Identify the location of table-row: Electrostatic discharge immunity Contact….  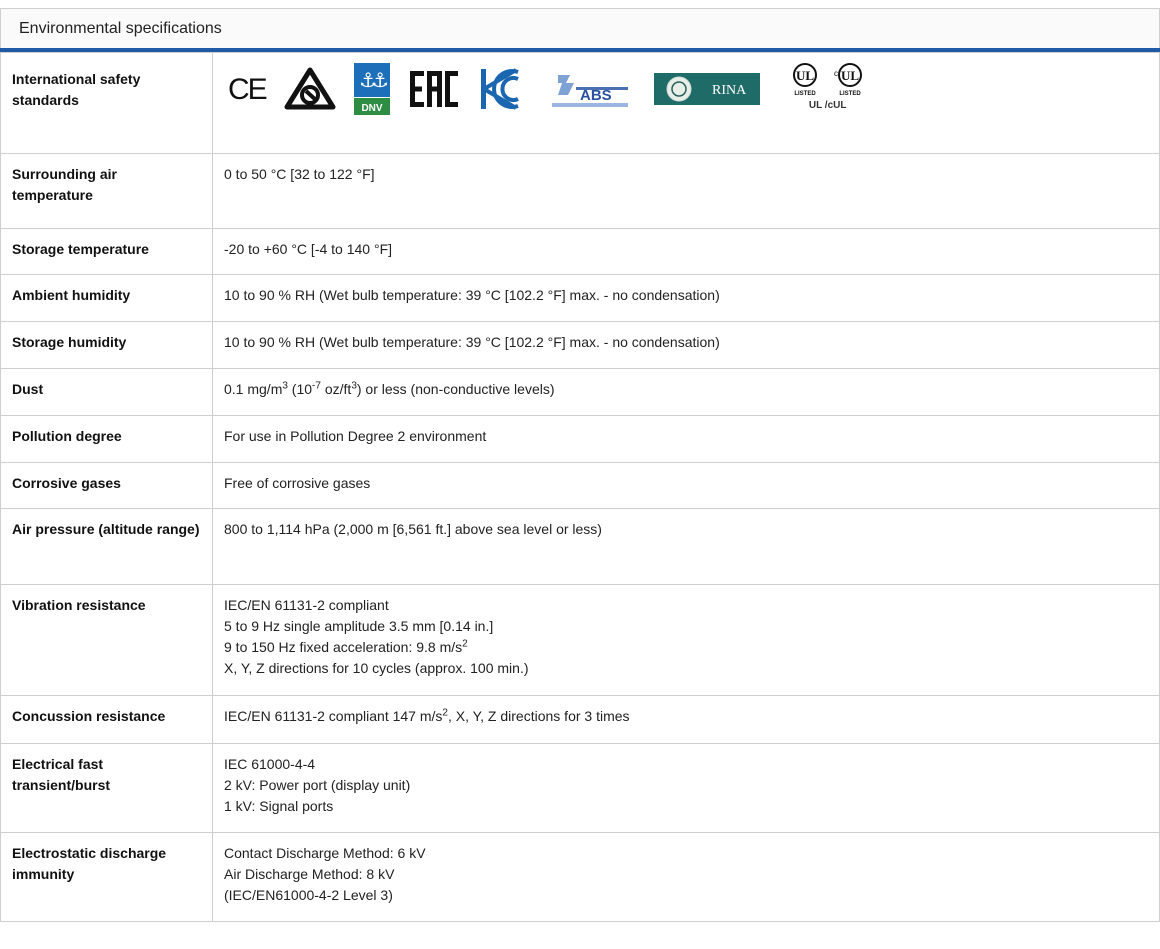
(580, 877).